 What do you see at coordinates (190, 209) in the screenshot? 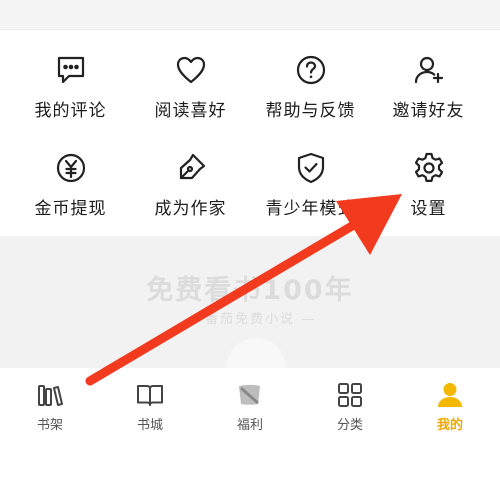
I see `menu-item-label: 成为作家` at bounding box center [190, 209].